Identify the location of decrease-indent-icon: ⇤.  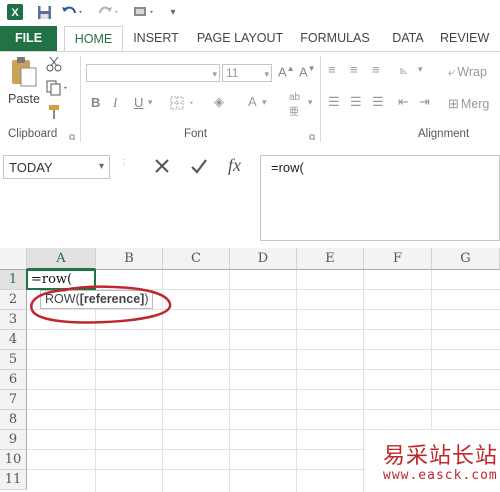
(403, 102).